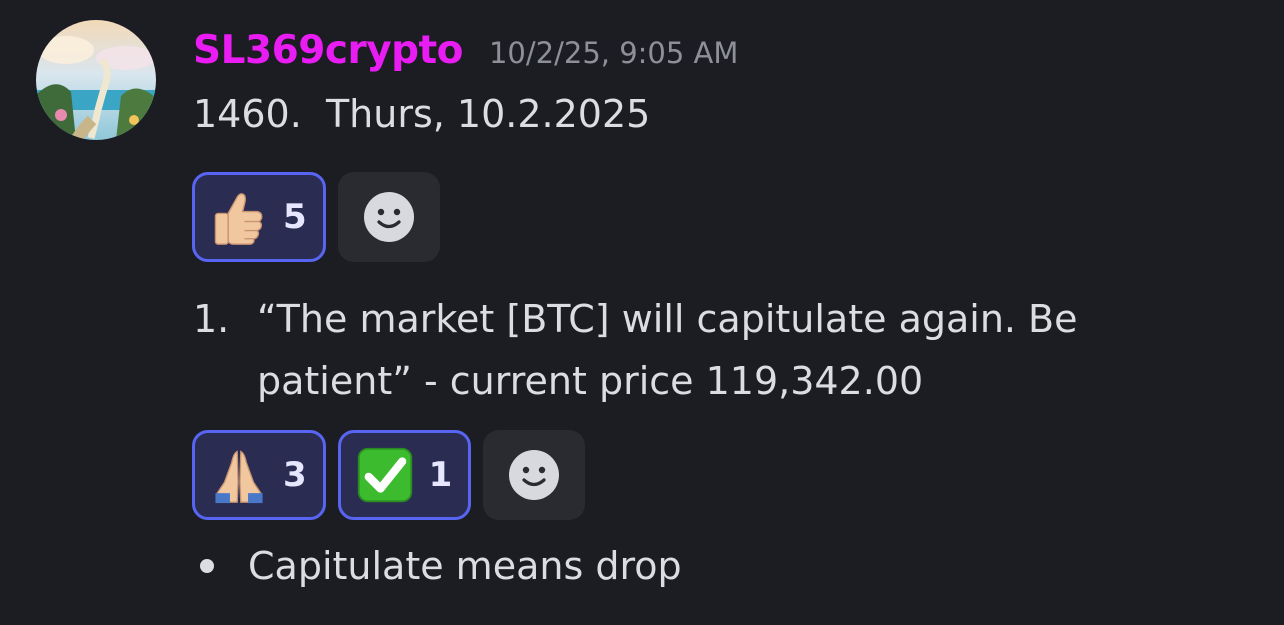 The width and height of the screenshot is (1284, 625). I want to click on reaction-check-mark: 1, so click(404, 475).